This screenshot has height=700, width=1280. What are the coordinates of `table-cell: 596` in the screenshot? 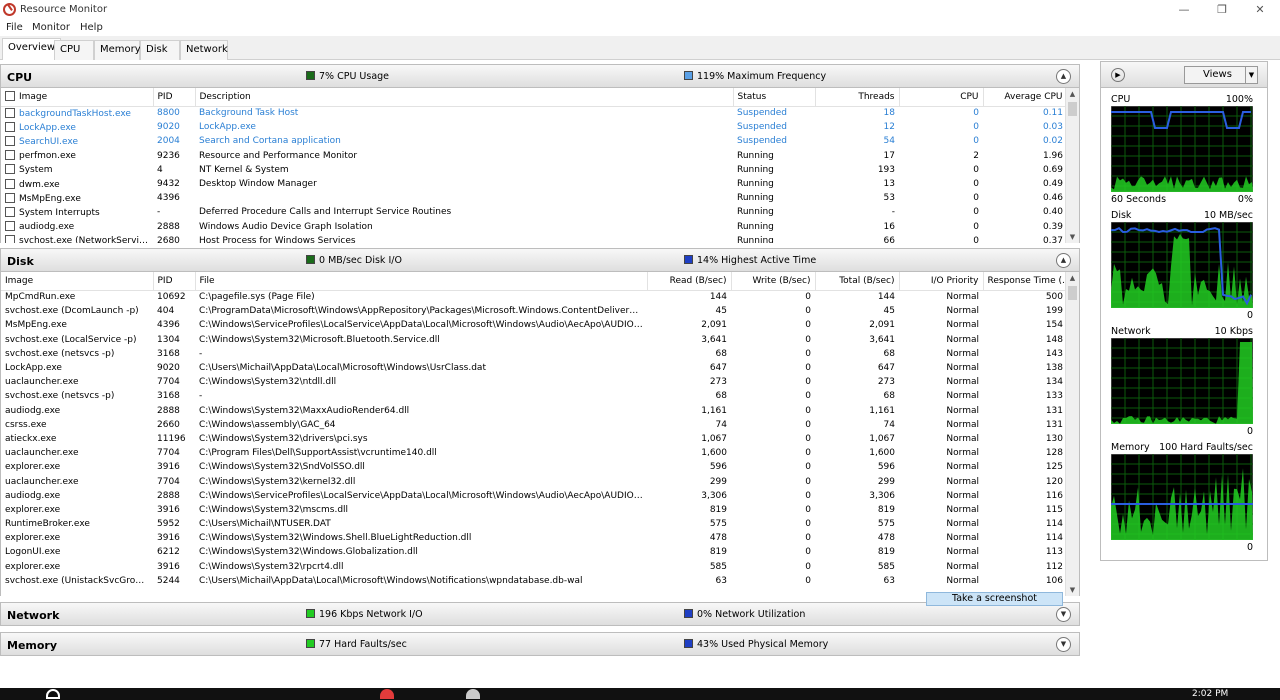 It's located at (718, 467).